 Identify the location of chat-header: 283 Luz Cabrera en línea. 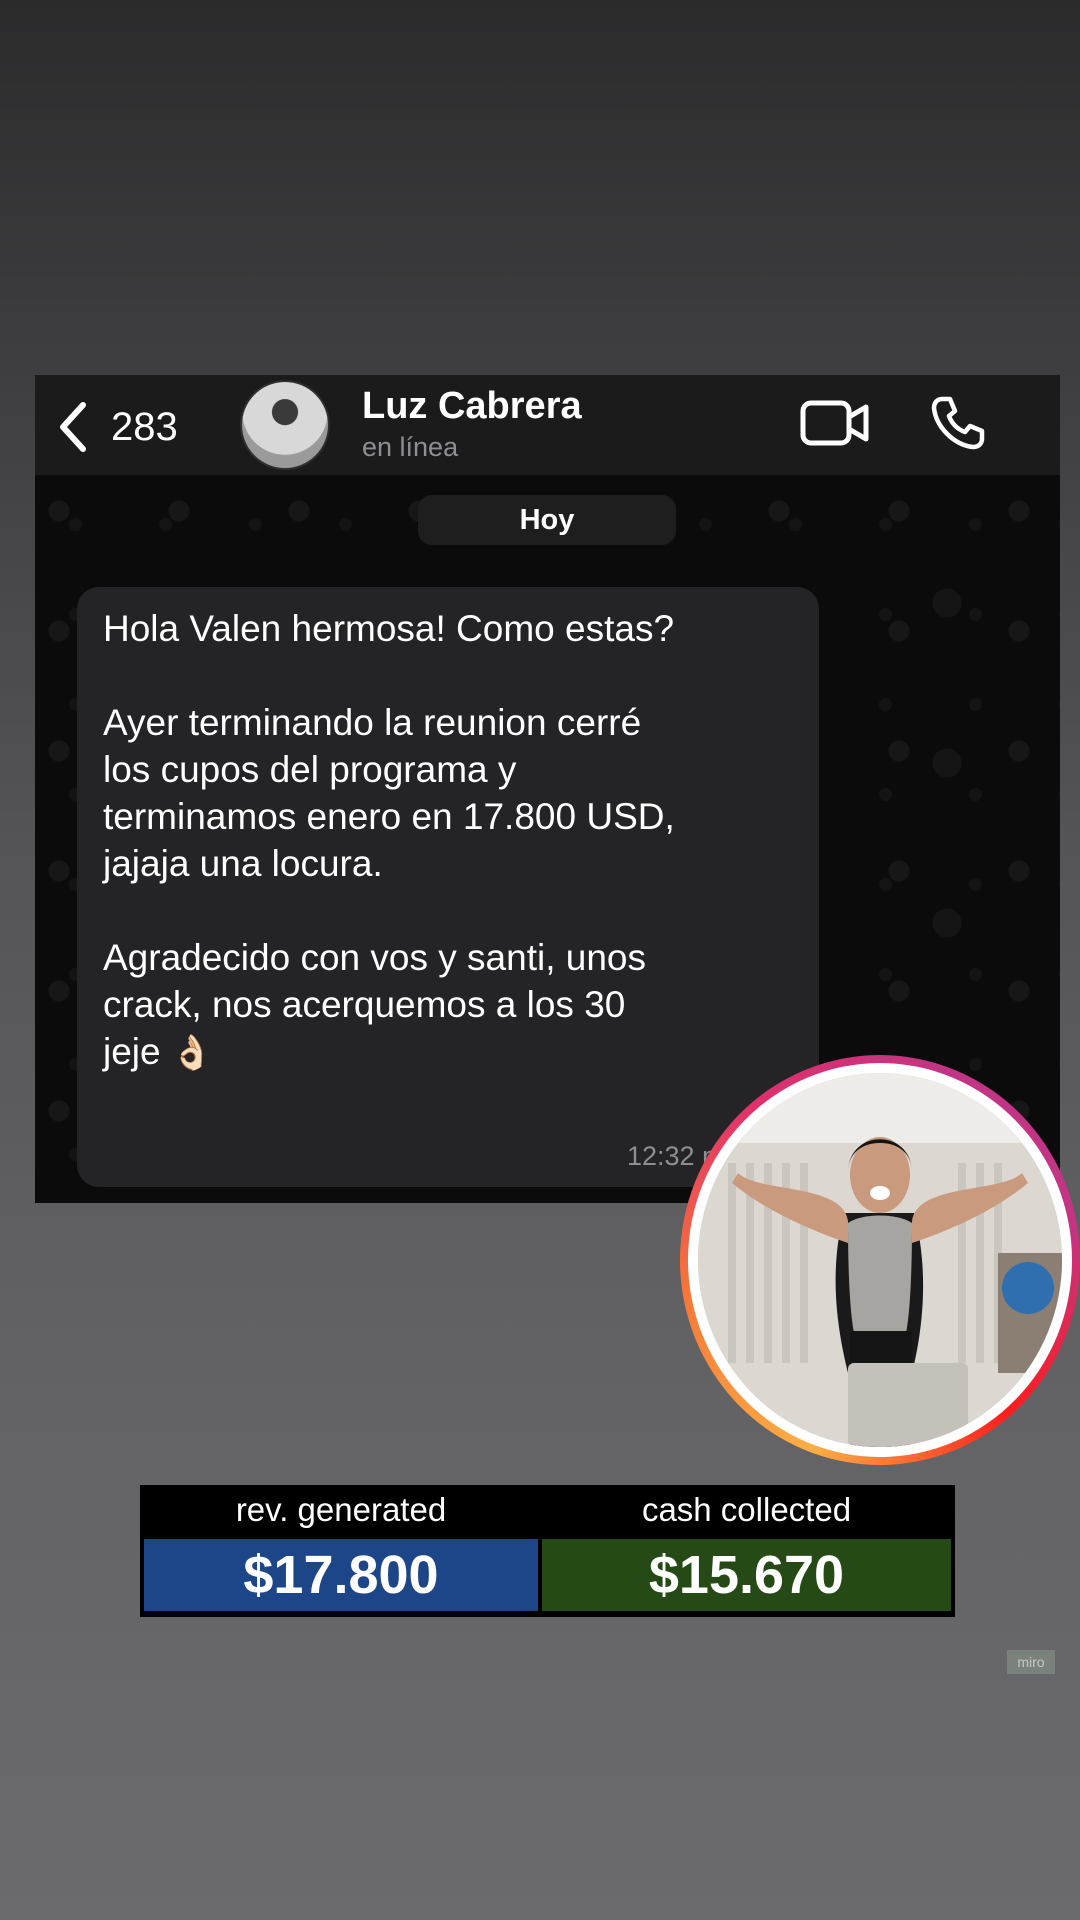
(547, 425).